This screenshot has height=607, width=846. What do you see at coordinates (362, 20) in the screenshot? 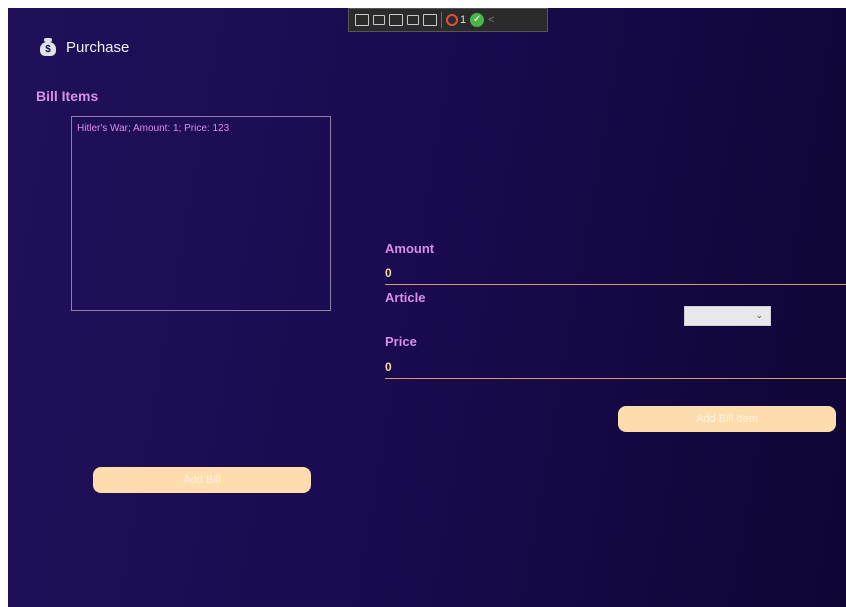
I see `live-visual-tree-icon` at bounding box center [362, 20].